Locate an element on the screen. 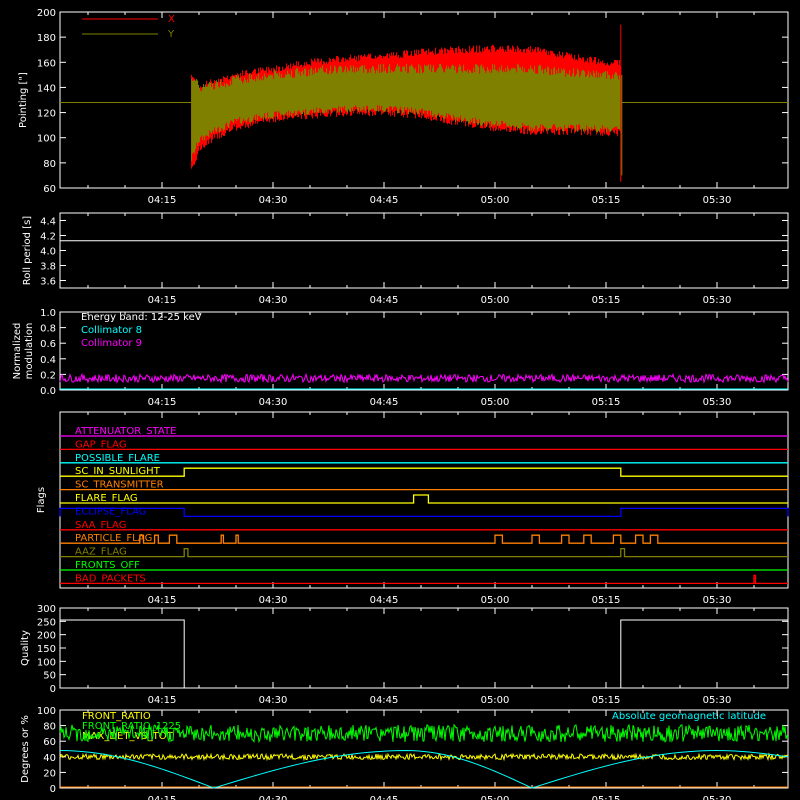 The image size is (800, 800). y-tick-label: 3.8 is located at coordinates (48, 267).